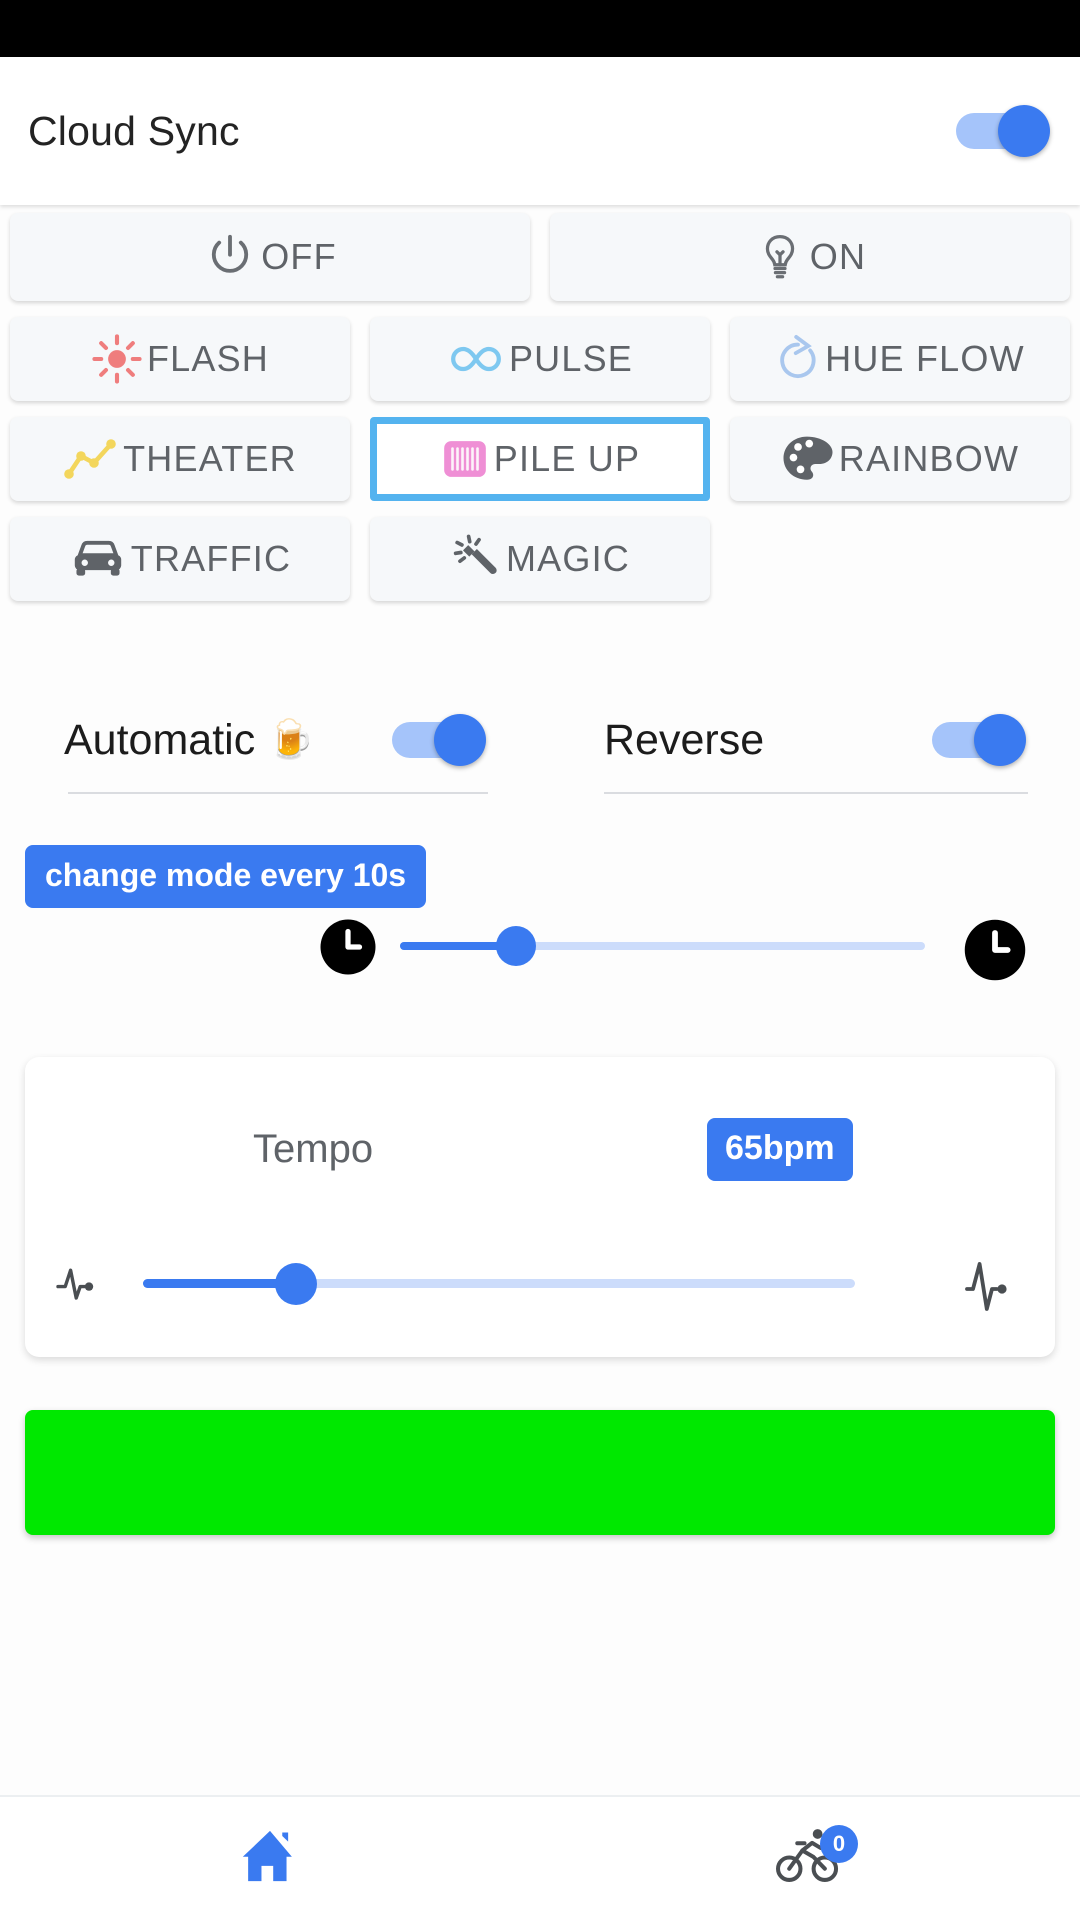 This screenshot has width=1080, height=1920. Describe the element at coordinates (211, 558) in the screenshot. I see `mode-label: TRAFFIC` at that location.